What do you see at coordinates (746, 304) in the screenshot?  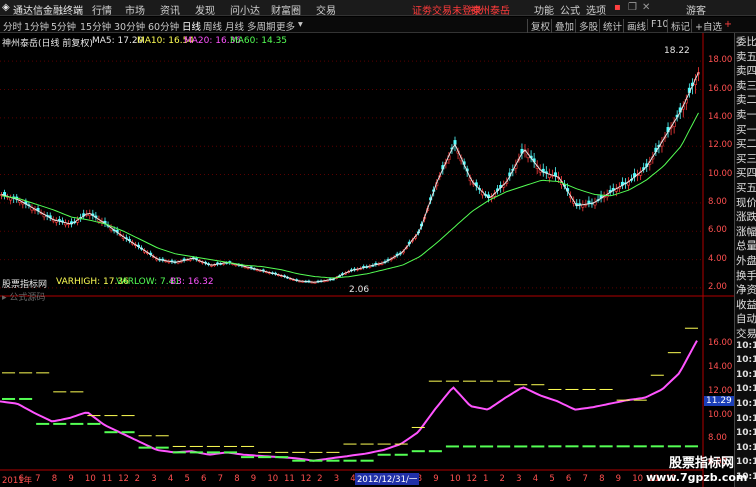 I see `sidebar-item: 收益` at bounding box center [746, 304].